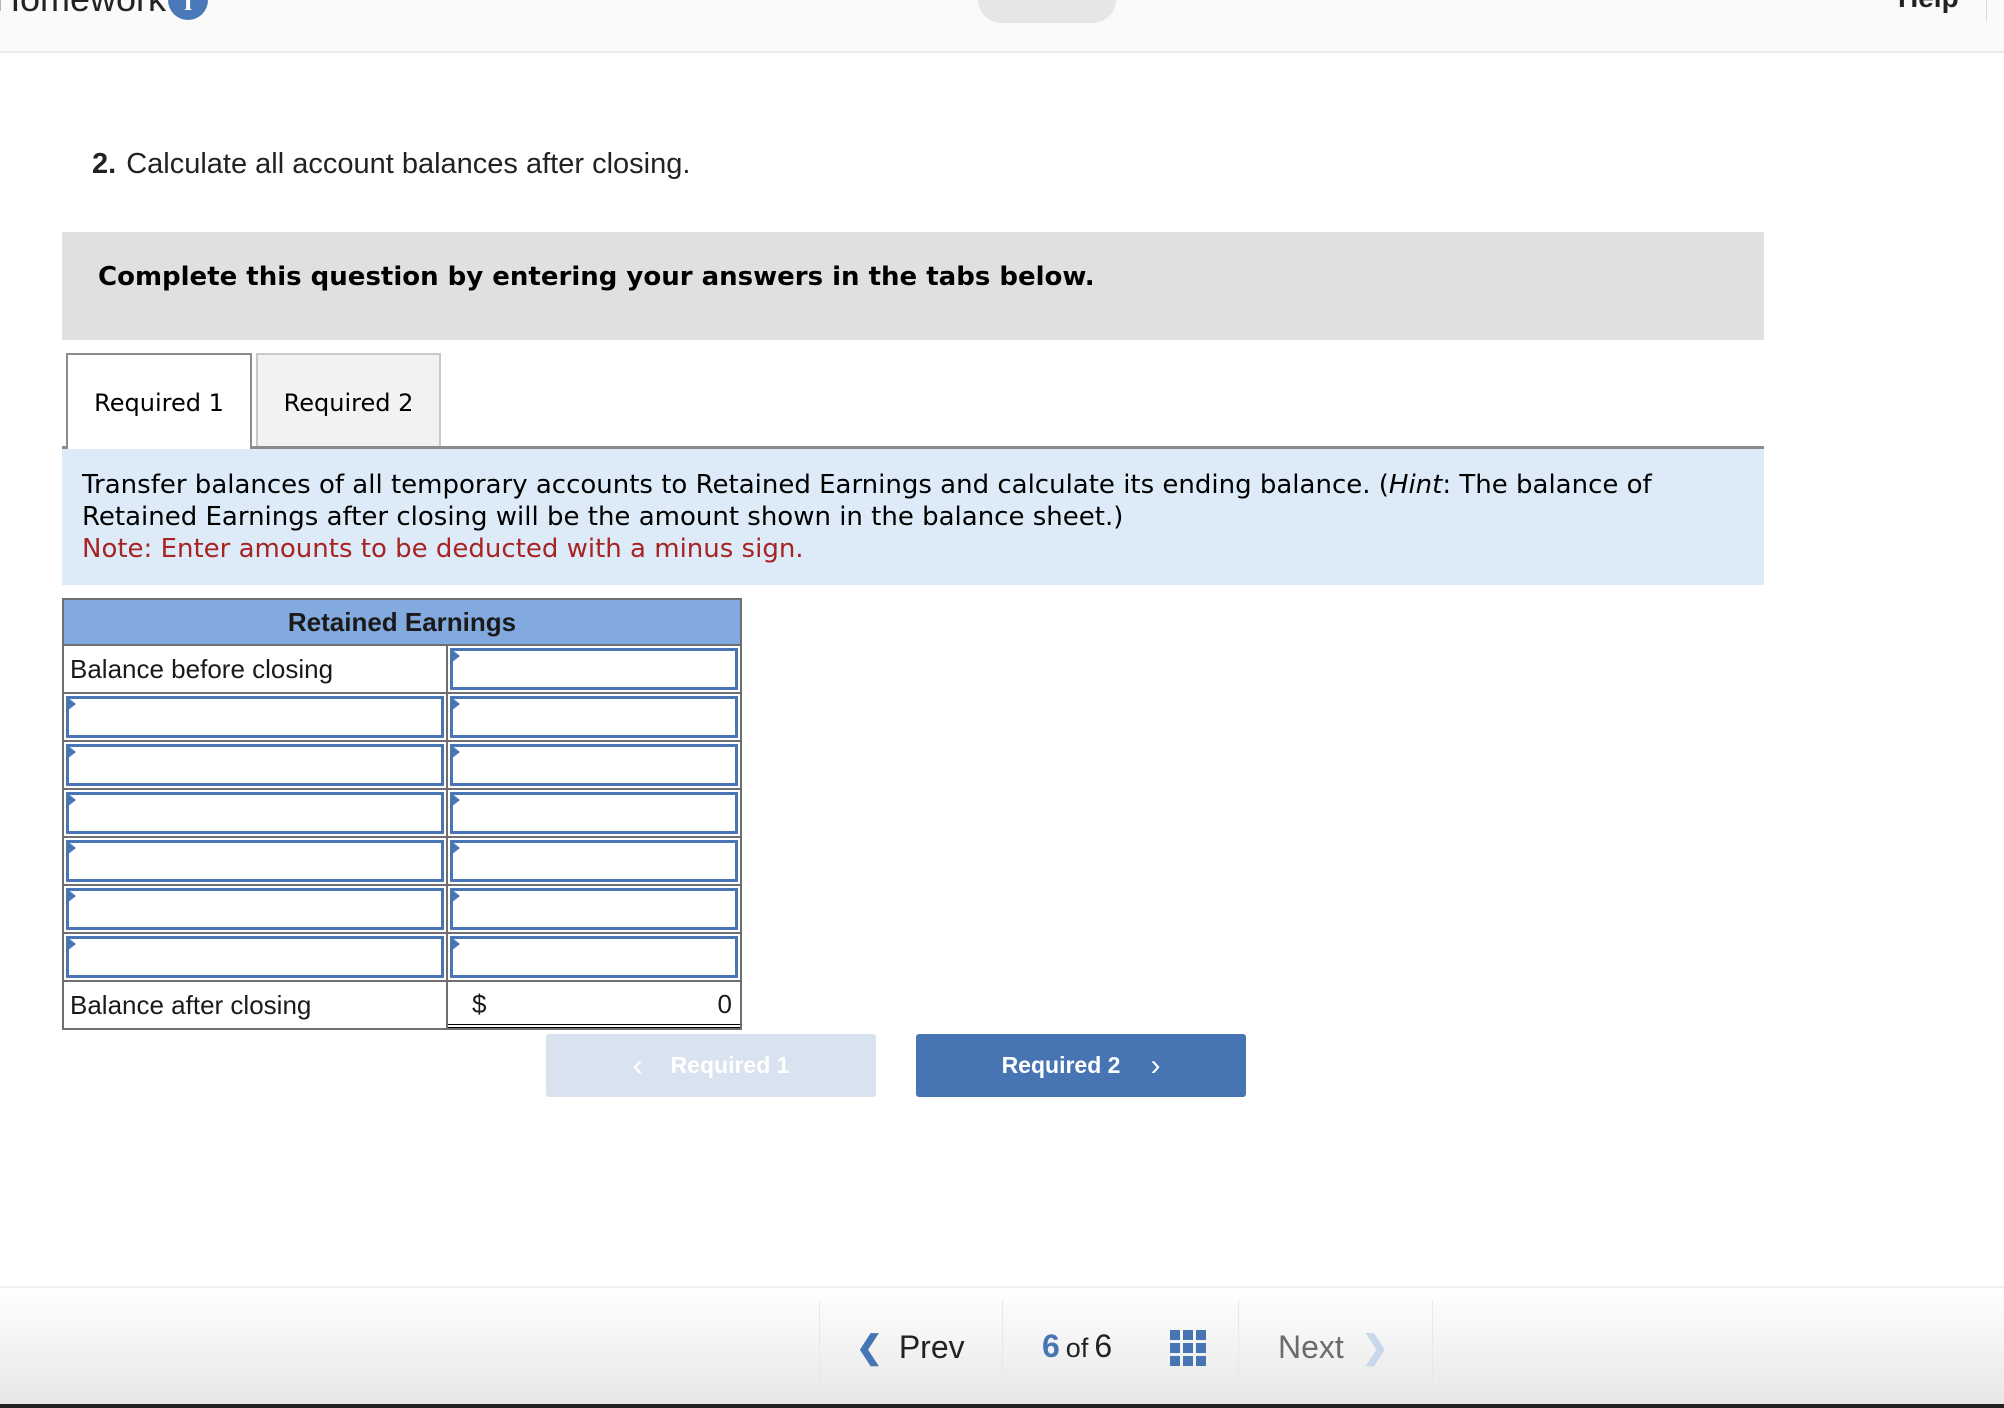 The height and width of the screenshot is (1408, 2004). I want to click on footer-next-button: Next ❯, so click(1333, 1347).